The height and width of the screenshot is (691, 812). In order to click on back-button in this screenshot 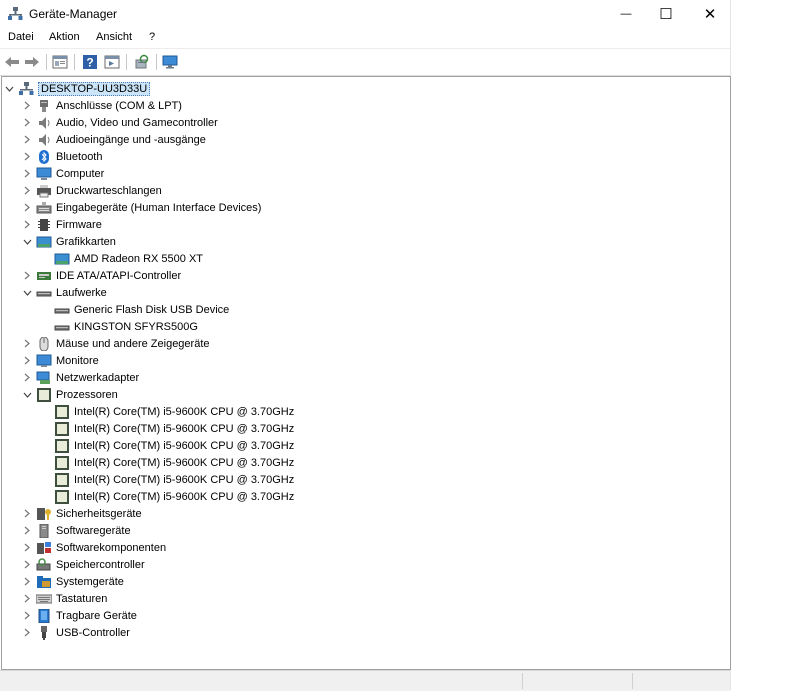, I will do `click(12, 62)`.